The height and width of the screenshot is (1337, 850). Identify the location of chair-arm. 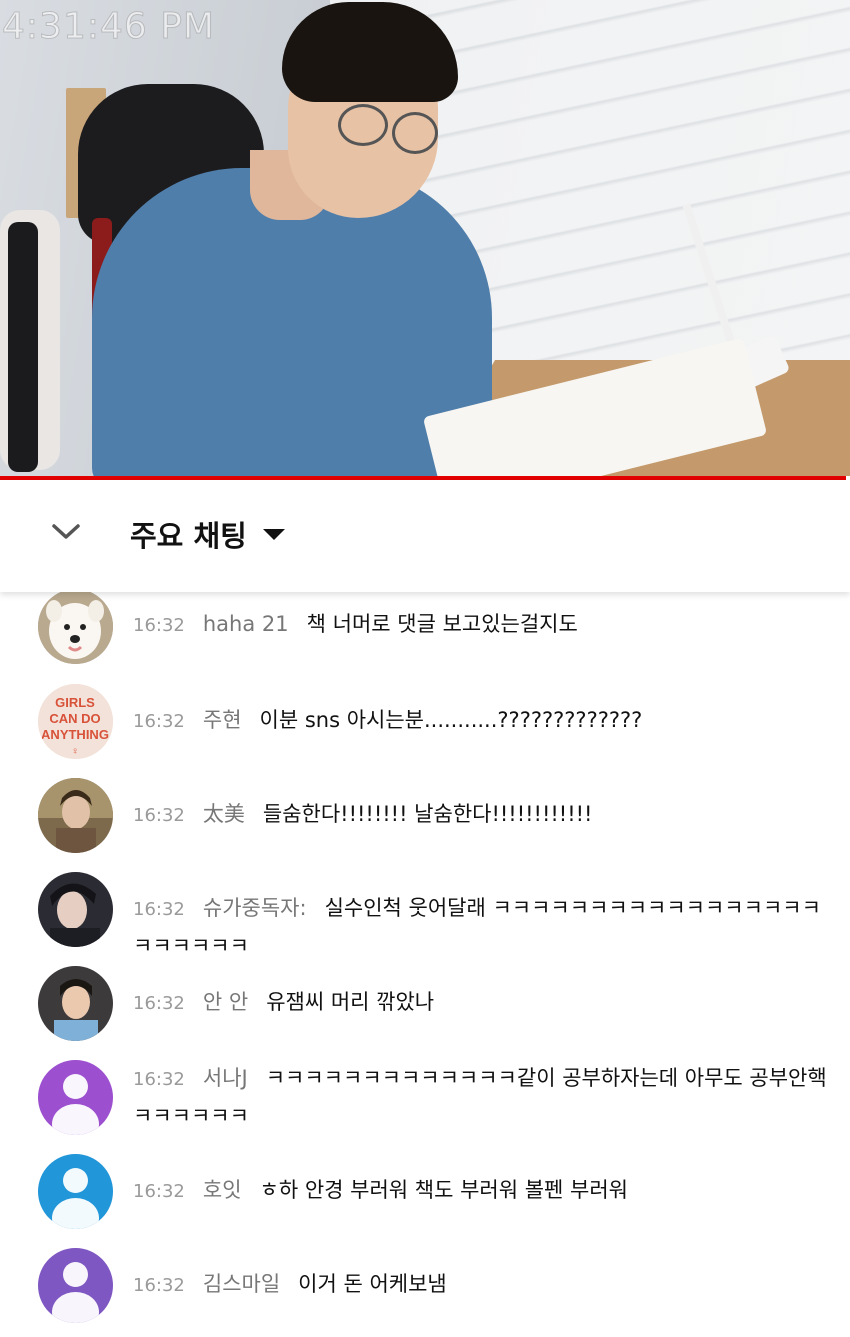
(23, 347).